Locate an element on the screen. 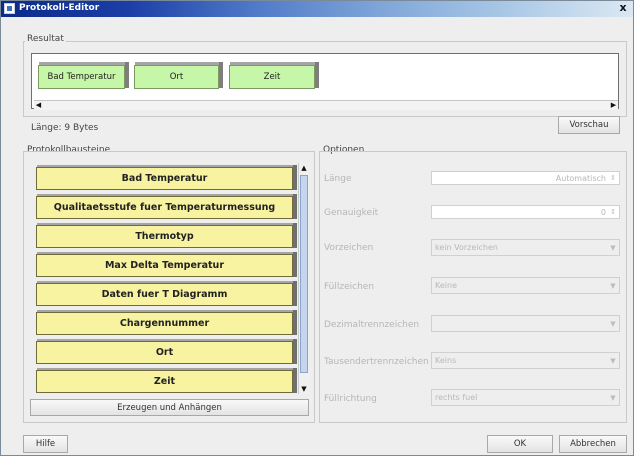  option-label: Länge is located at coordinates (338, 179).